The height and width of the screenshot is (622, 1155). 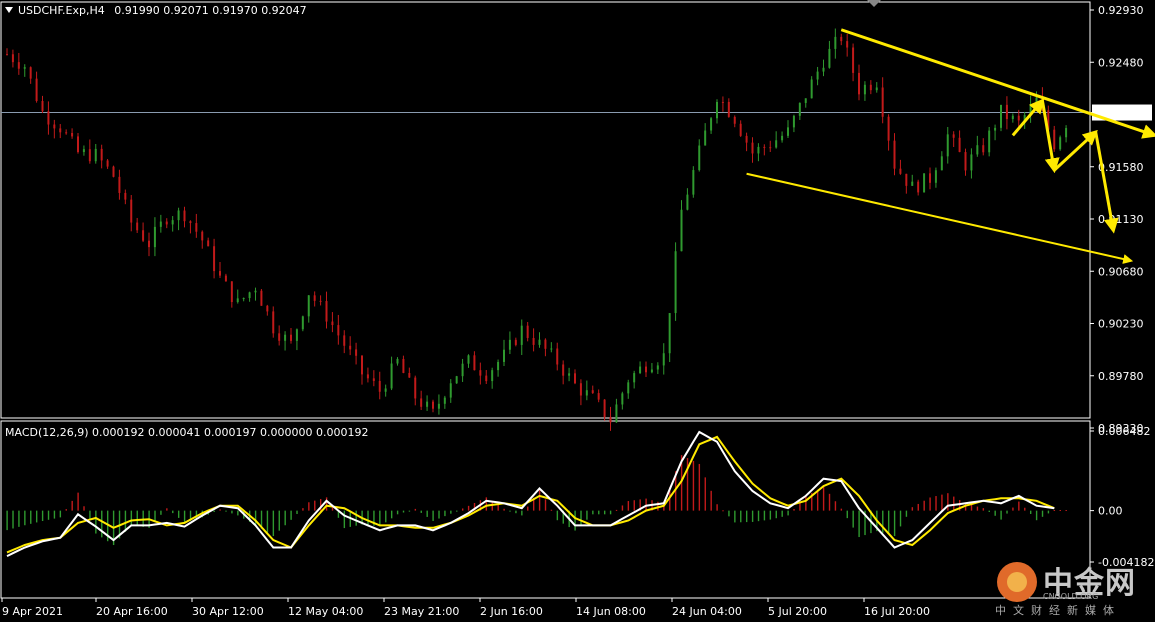 I want to click on time-tick-label: 24 Jun 04:00, so click(x=707, y=611).